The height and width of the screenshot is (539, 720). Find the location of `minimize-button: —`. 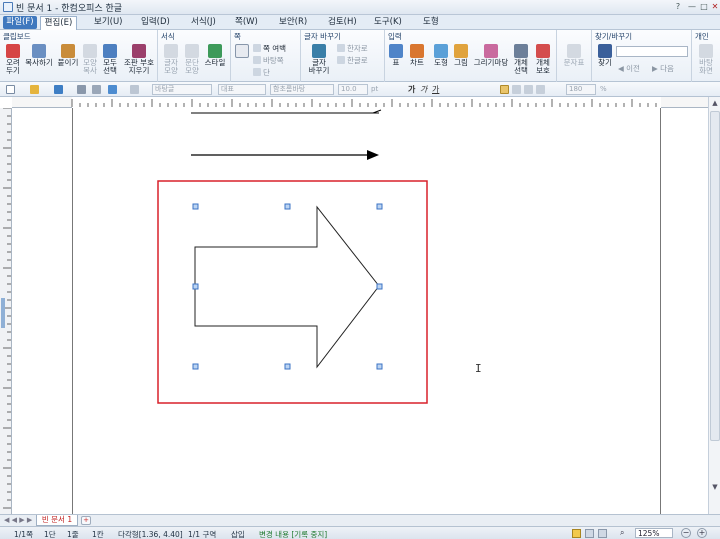

minimize-button: — is located at coordinates (692, 7).